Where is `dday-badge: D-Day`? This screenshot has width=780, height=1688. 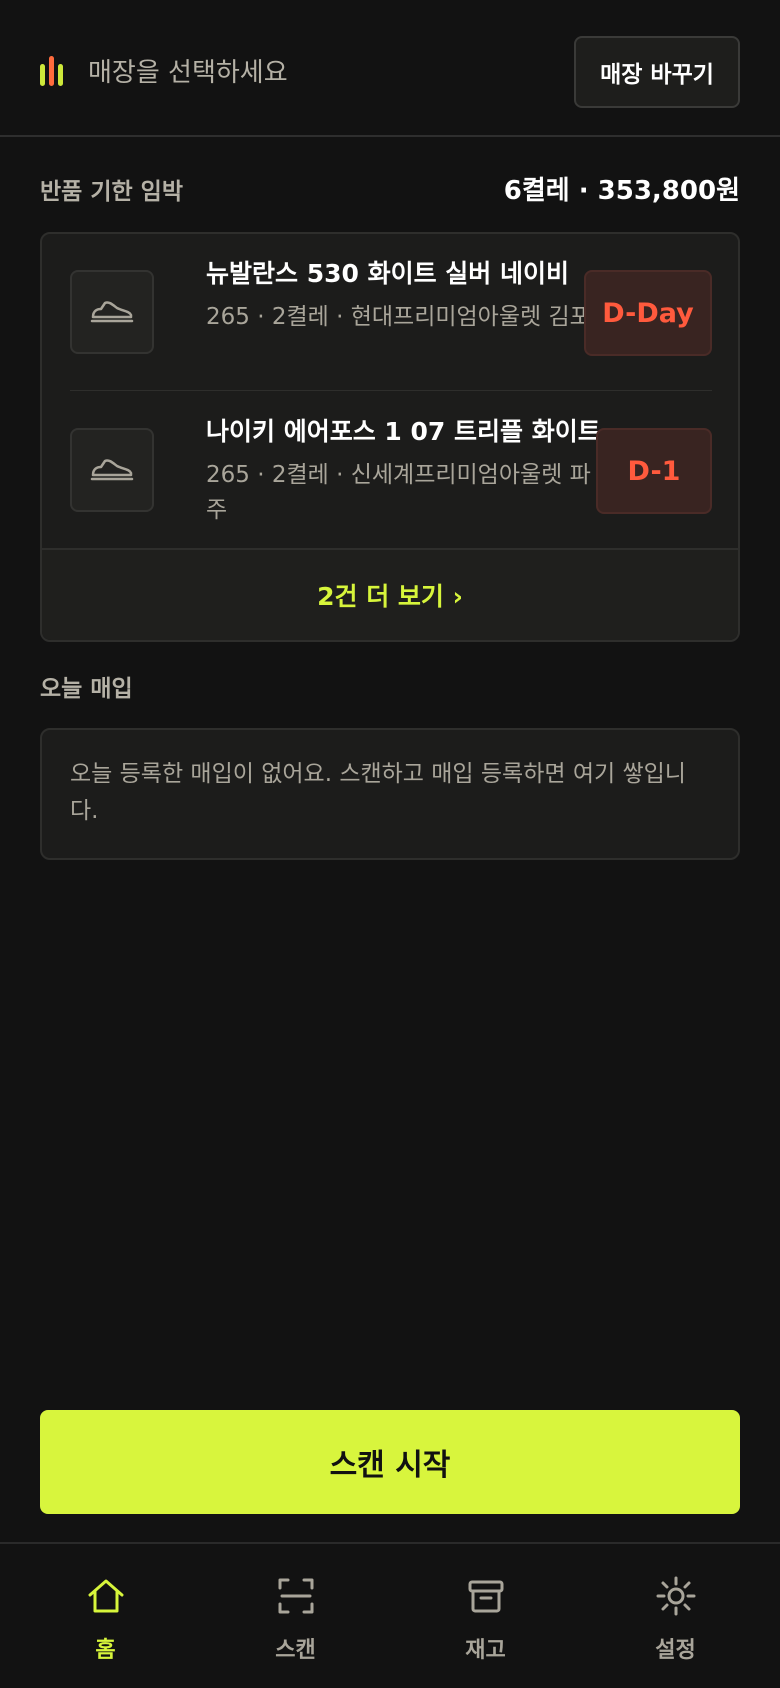 dday-badge: D-Day is located at coordinates (648, 313).